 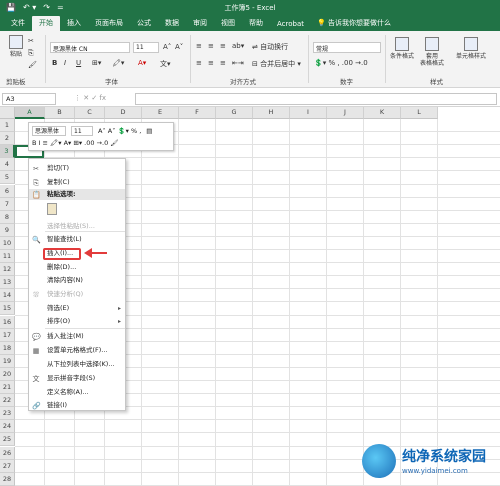 I want to click on column-header-h: H, so click(x=271, y=113).